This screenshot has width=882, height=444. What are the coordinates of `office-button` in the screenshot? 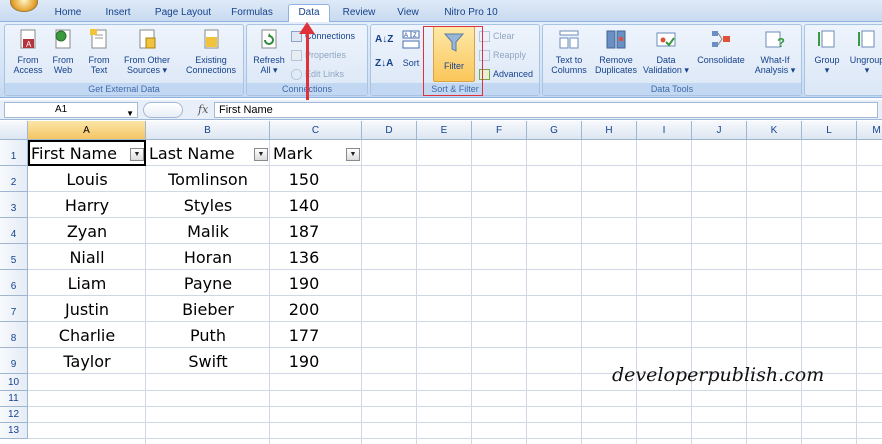 It's located at (24, 6).